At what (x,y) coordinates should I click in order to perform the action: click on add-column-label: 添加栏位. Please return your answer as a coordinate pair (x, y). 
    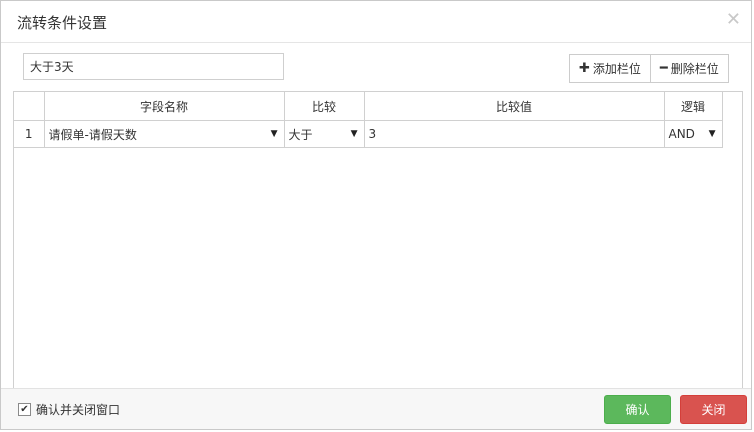
    Looking at the image, I should click on (616, 69).